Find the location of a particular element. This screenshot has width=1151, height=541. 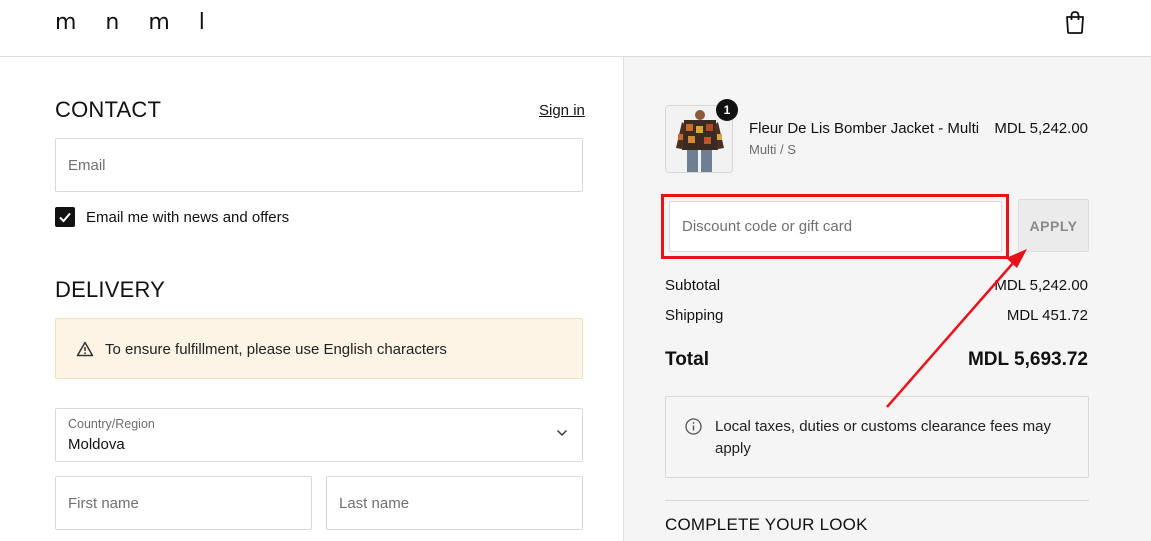

checkmark-icon is located at coordinates (65, 217).